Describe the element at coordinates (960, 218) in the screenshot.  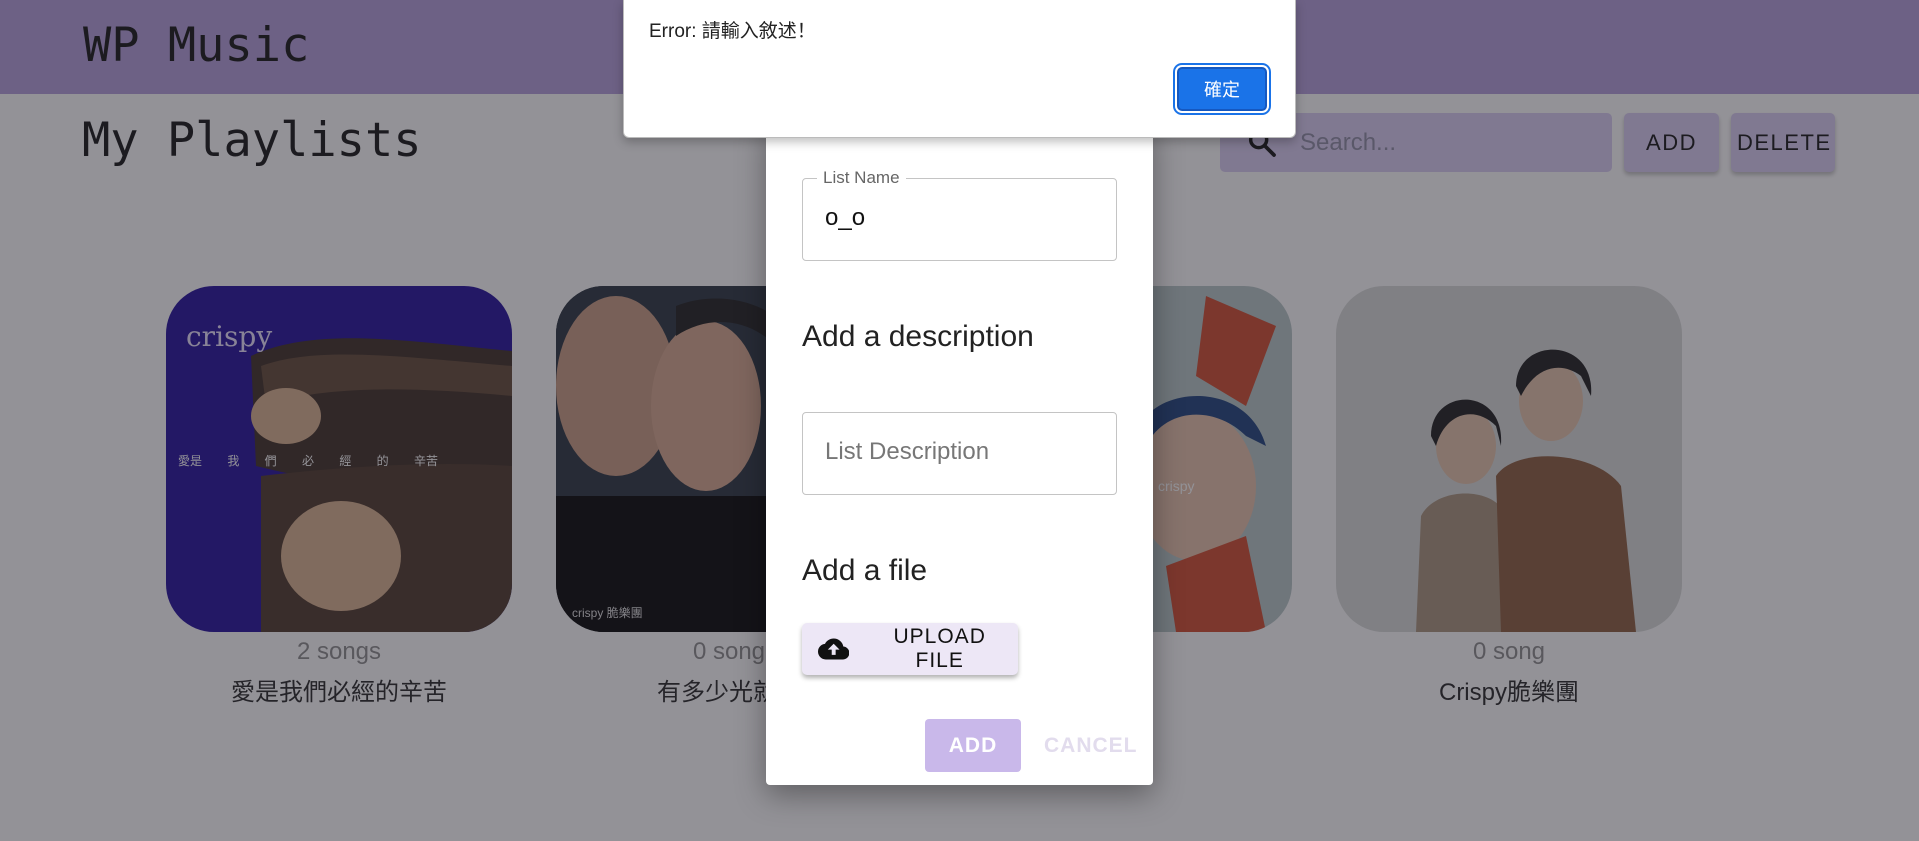
I see `list-name-input` at that location.